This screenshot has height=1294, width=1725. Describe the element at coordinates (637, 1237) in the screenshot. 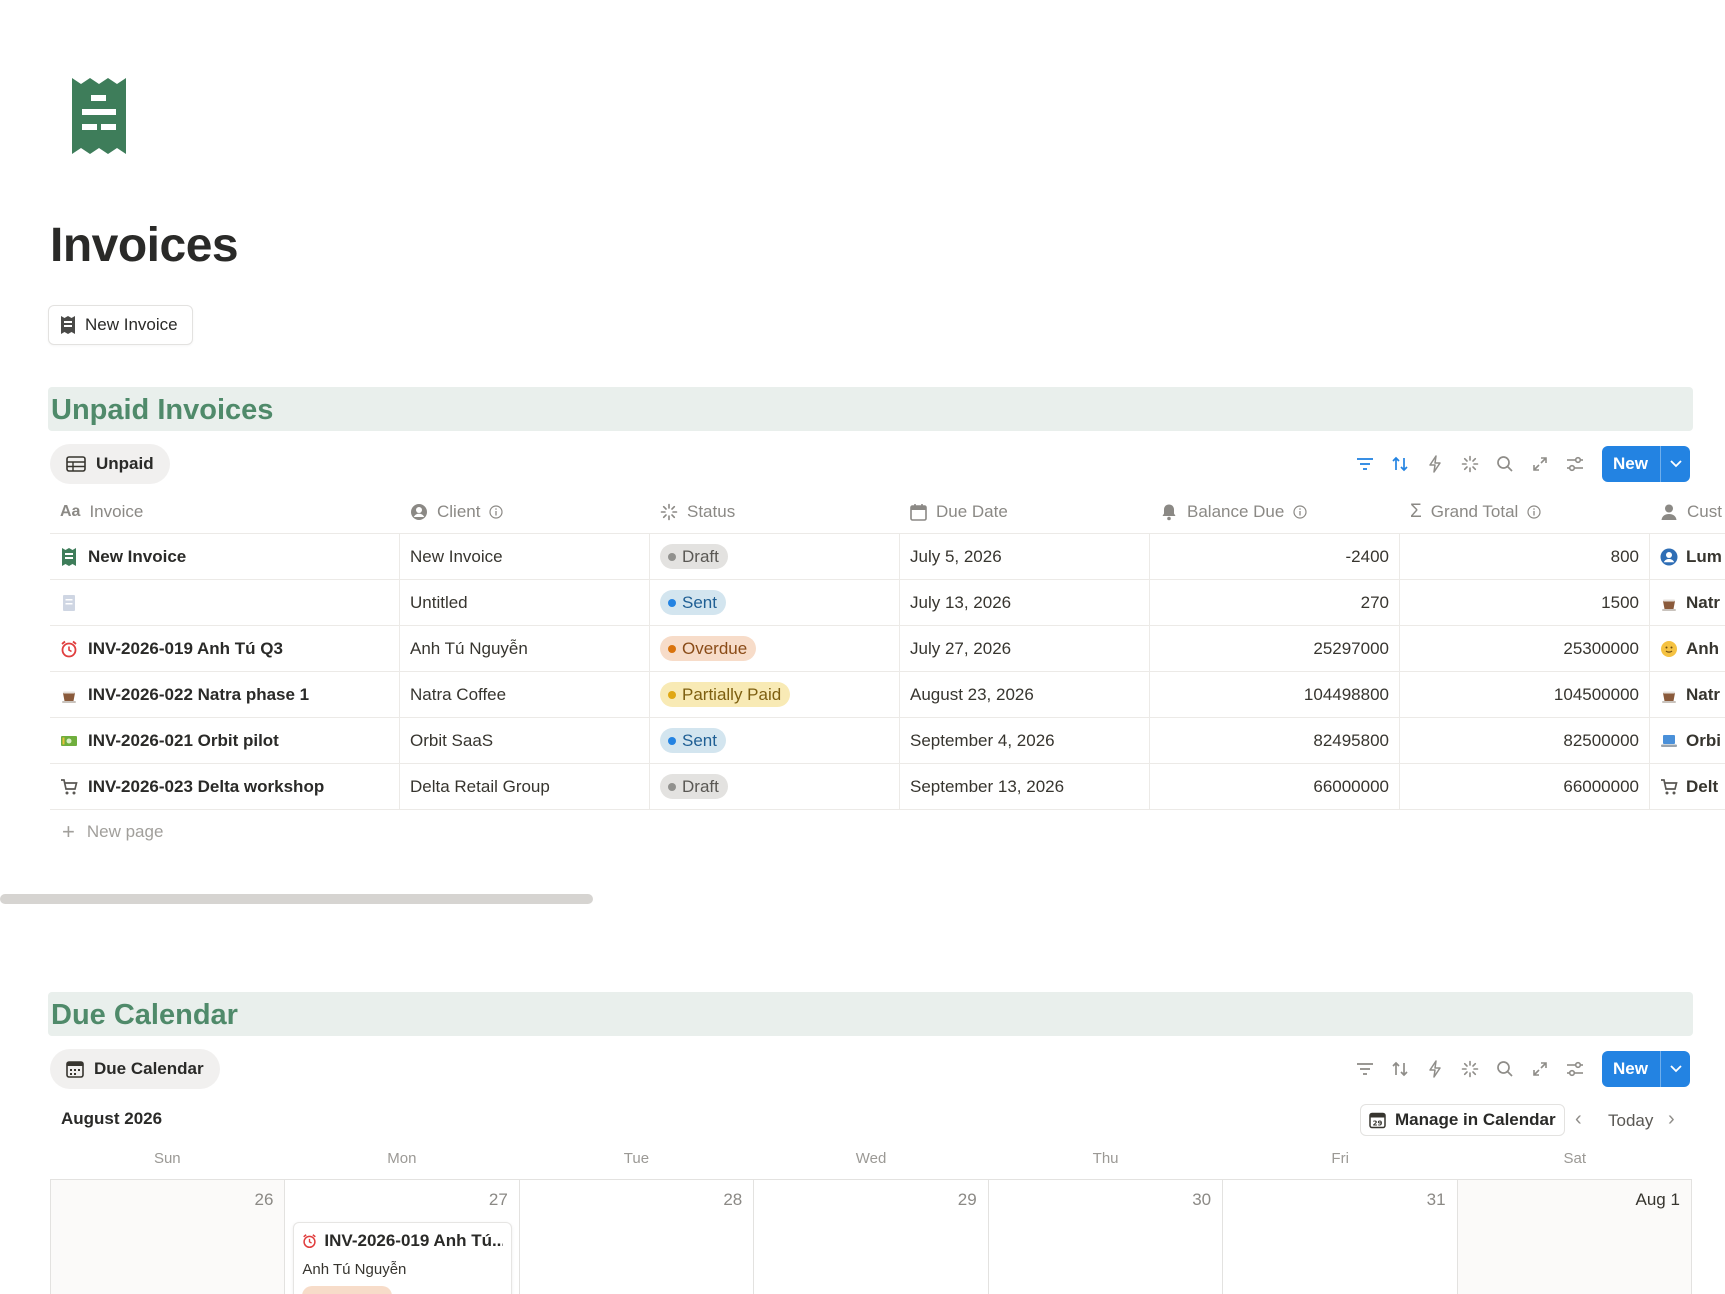

I see `calendar-day: 28` at that location.